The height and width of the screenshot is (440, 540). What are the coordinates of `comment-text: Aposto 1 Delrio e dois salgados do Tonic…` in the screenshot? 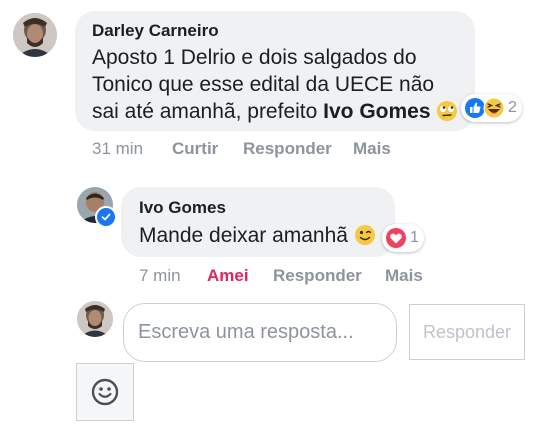 It's located at (282, 84).